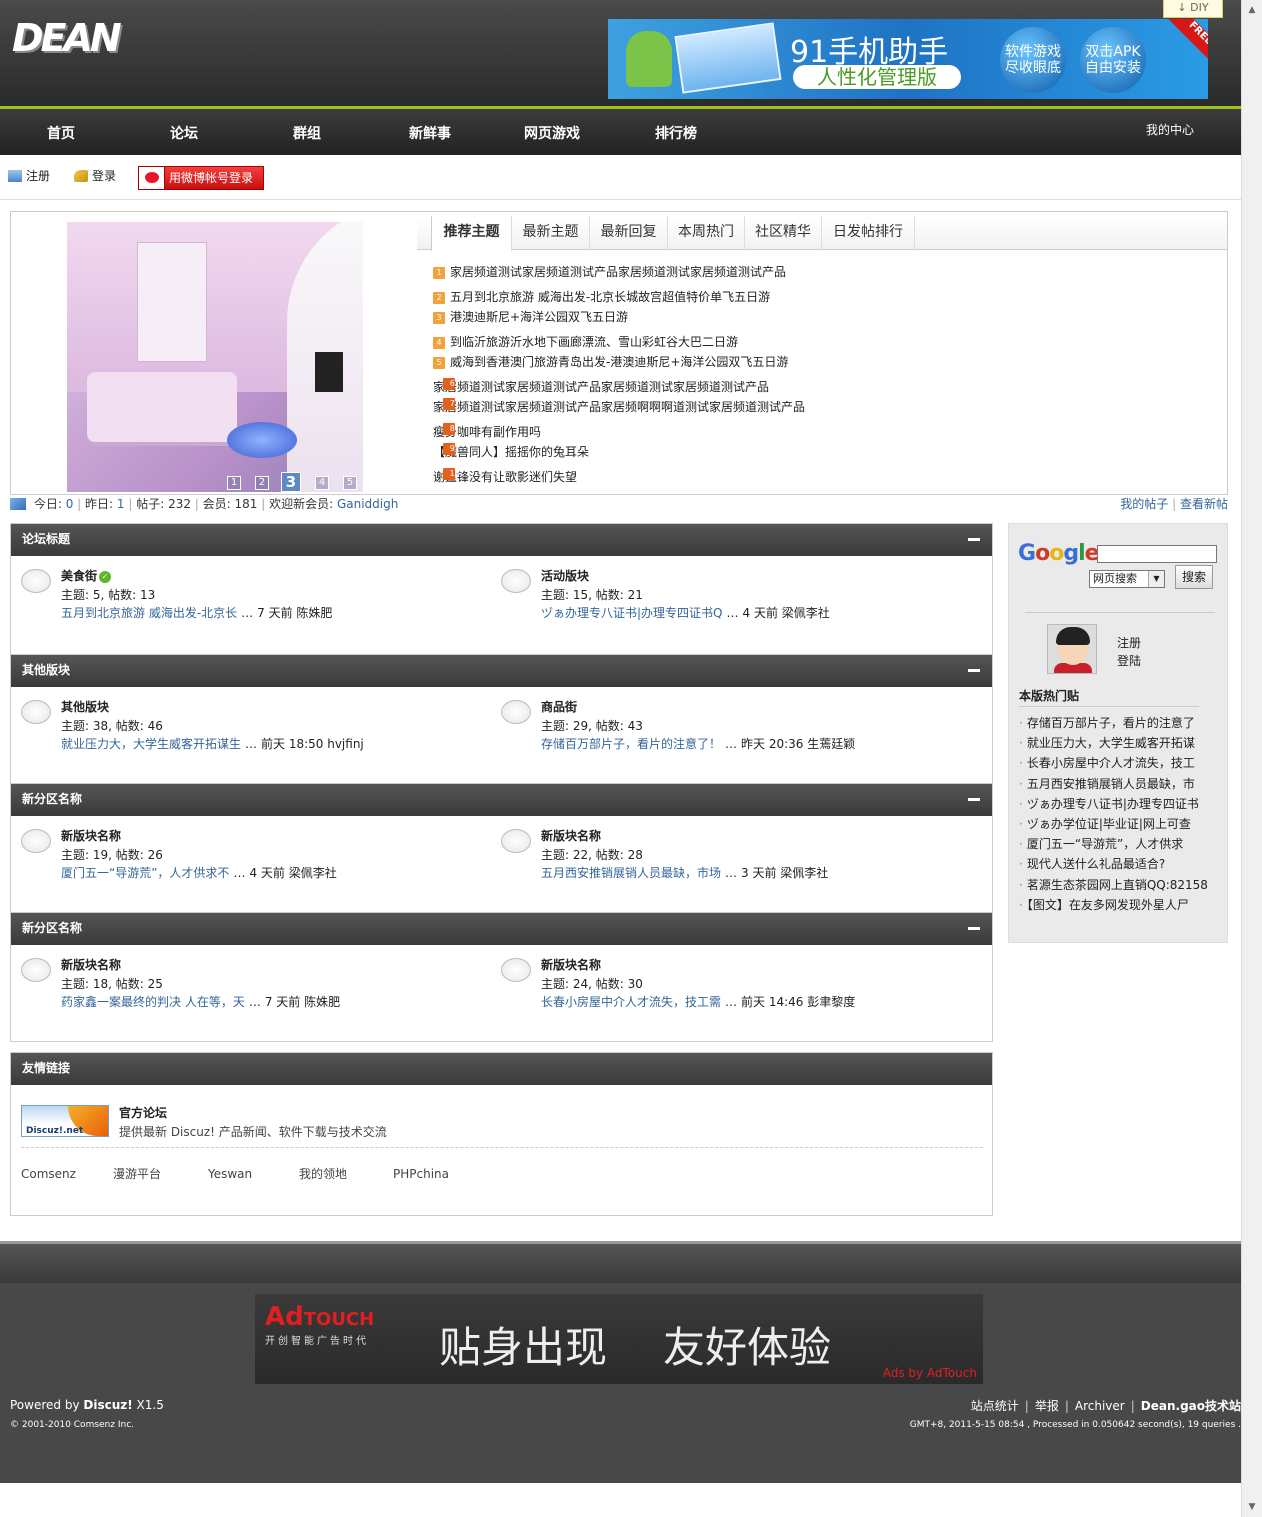 Image resolution: width=1262 pixels, height=1517 pixels. What do you see at coordinates (1105, 823) in the screenshot?
I see `hot-post-link: ヅぁ办学位证|毕业证|网上可查` at bounding box center [1105, 823].